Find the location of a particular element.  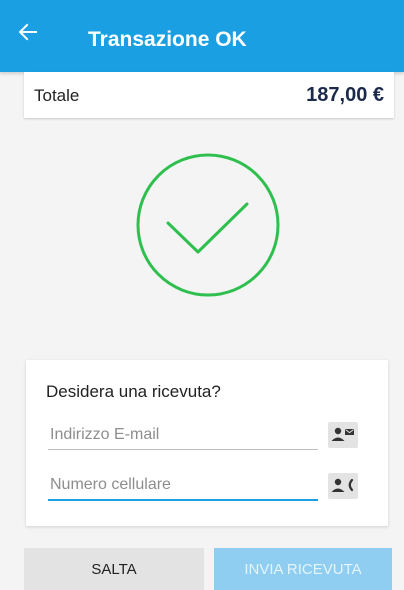

total-label: Totale is located at coordinates (57, 95).